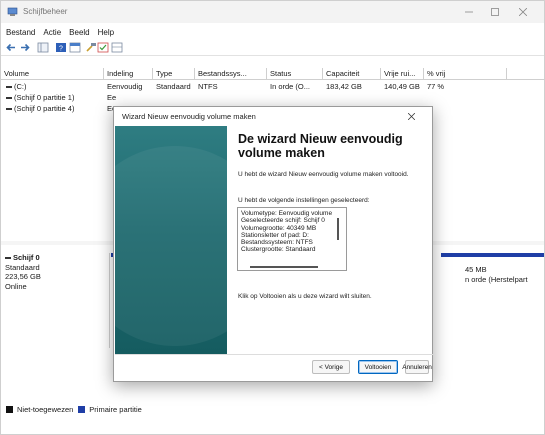  What do you see at coordinates (274, 354) in the screenshot?
I see `dialog-separator` at bounding box center [274, 354].